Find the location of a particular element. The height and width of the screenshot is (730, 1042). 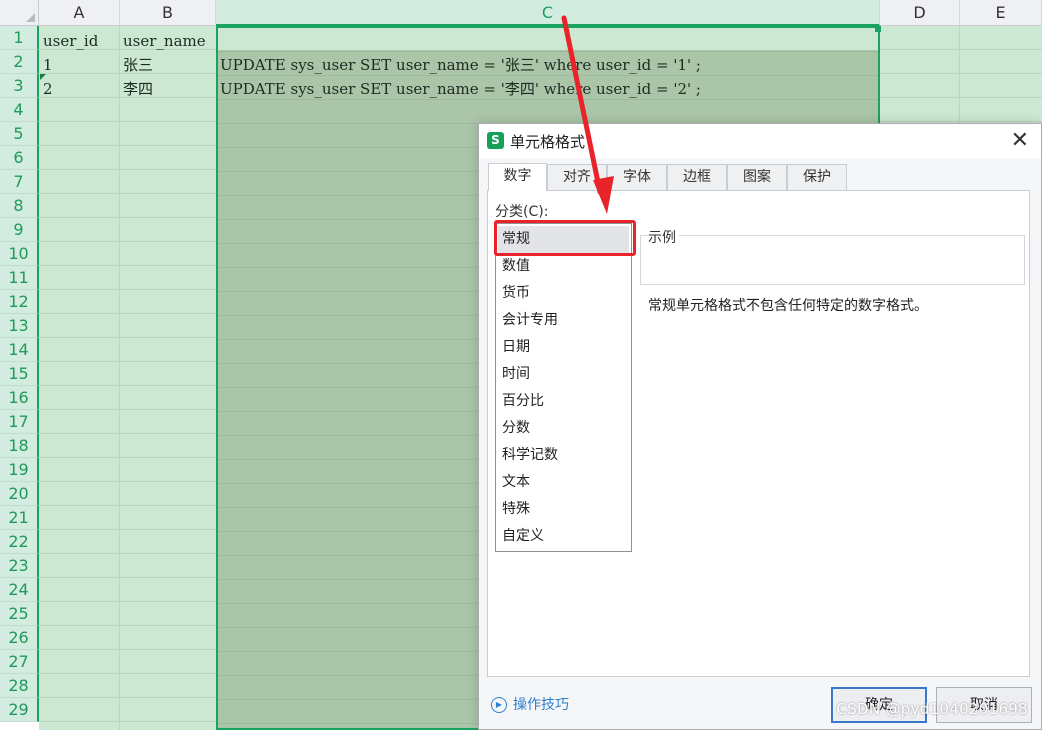

category-fraction: 分数 is located at coordinates (563, 428).